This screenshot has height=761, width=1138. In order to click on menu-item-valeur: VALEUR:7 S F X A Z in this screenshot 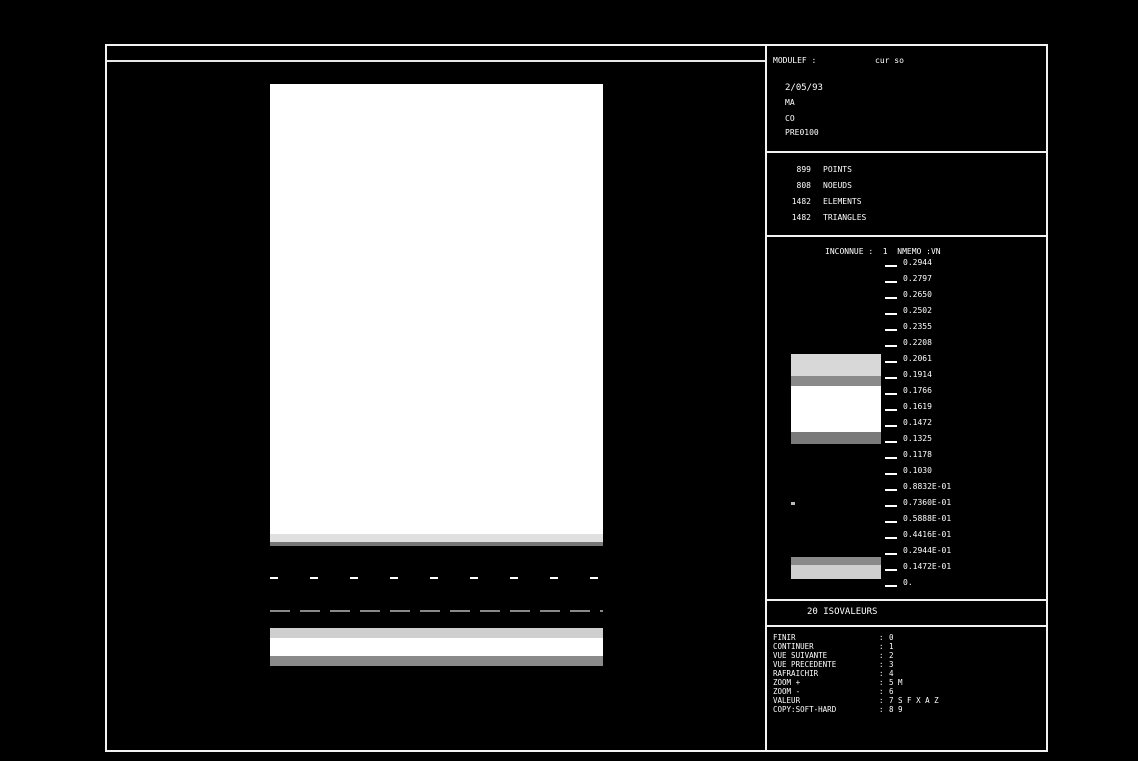, I will do `click(908, 700)`.